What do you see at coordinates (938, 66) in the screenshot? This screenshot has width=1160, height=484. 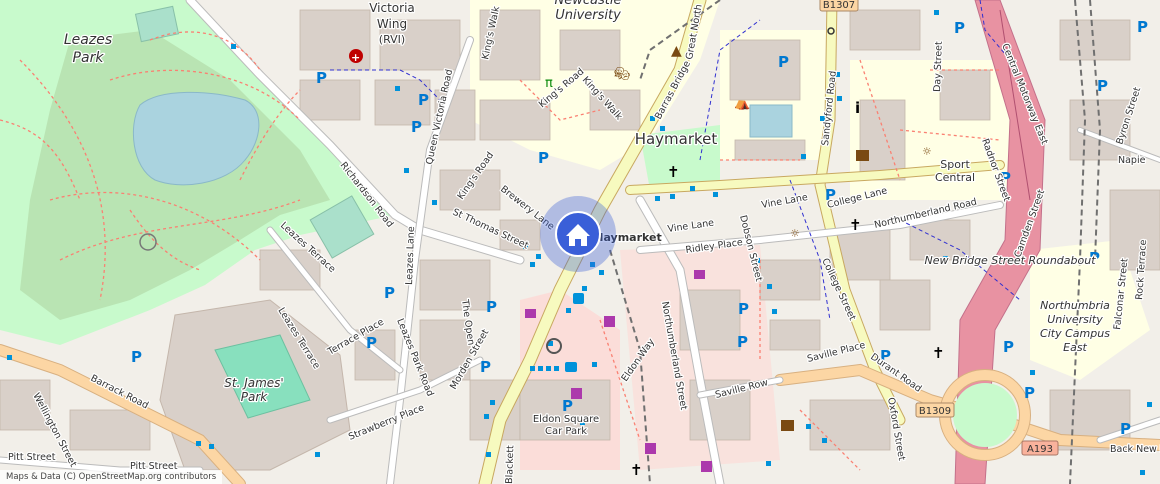 I see `street-day-street: Day Street` at bounding box center [938, 66].